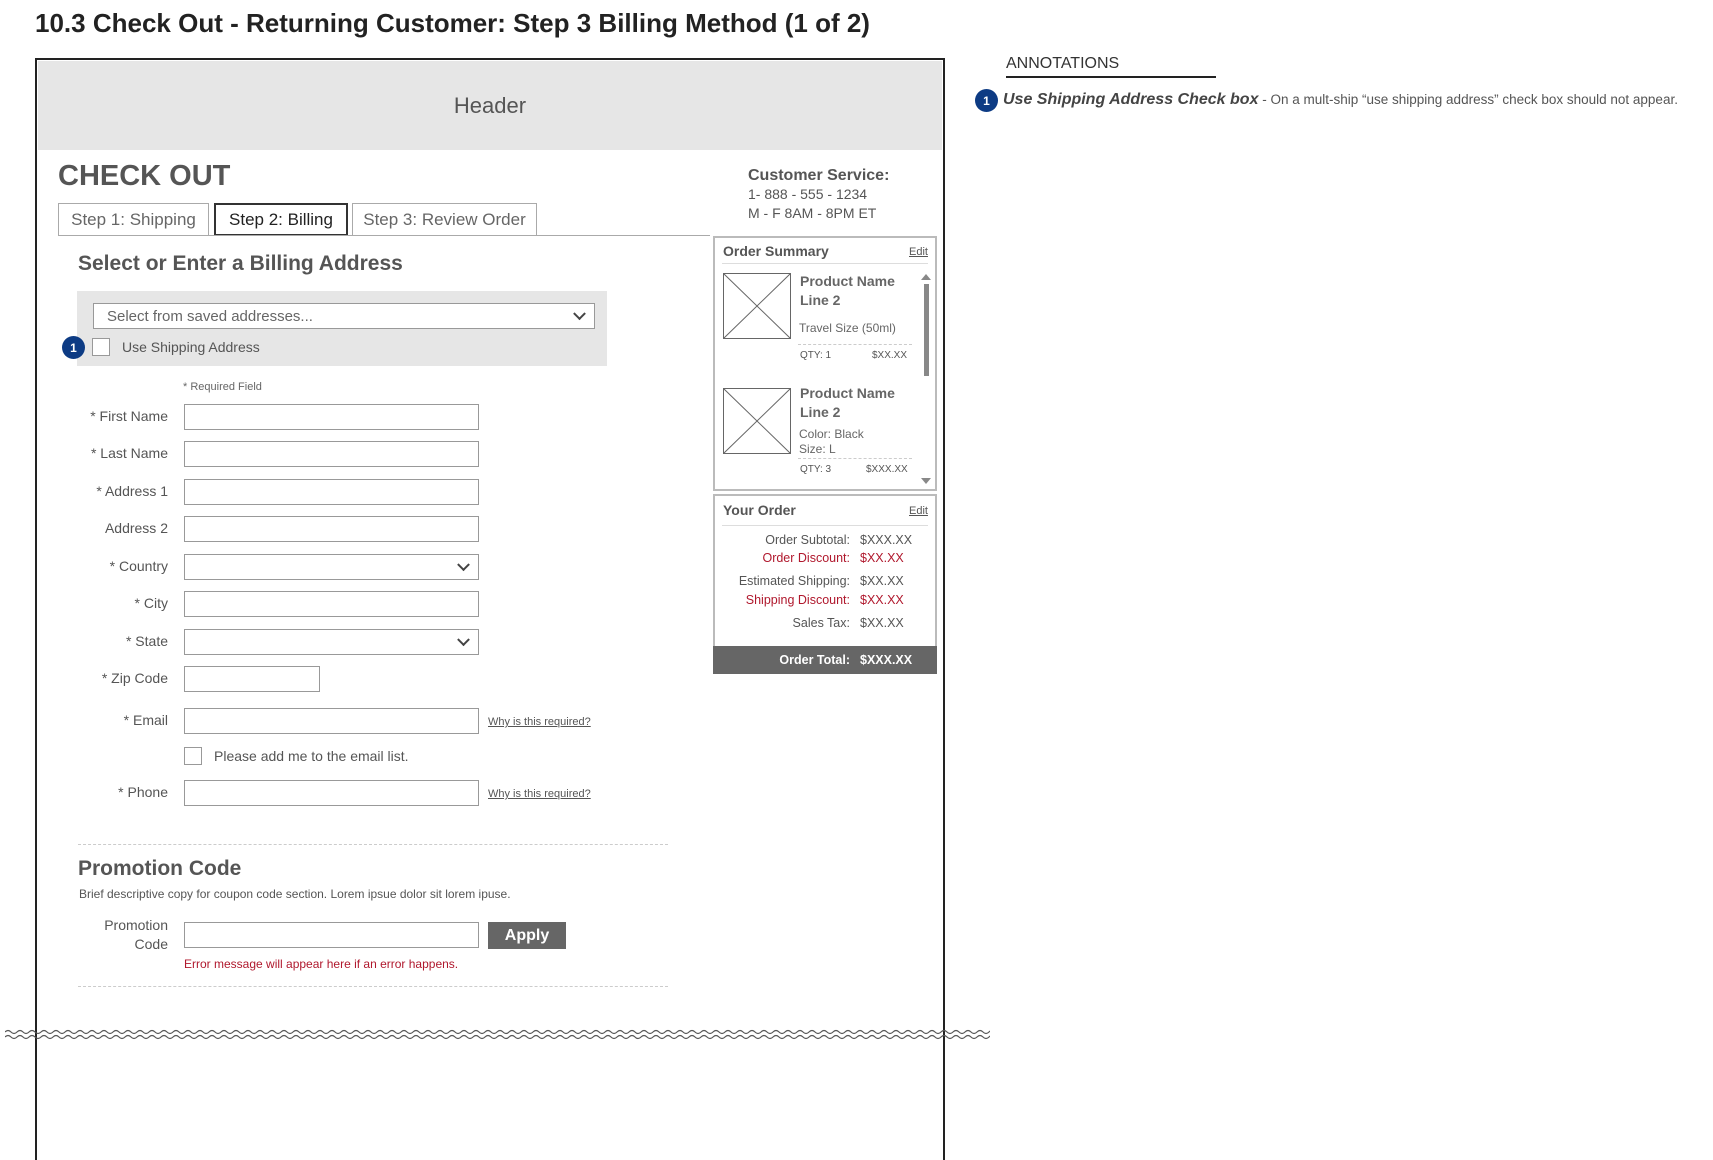 The image size is (1713, 1160). Describe the element at coordinates (886, 660) in the screenshot. I see `order-total-value: $XXX.XX` at that location.